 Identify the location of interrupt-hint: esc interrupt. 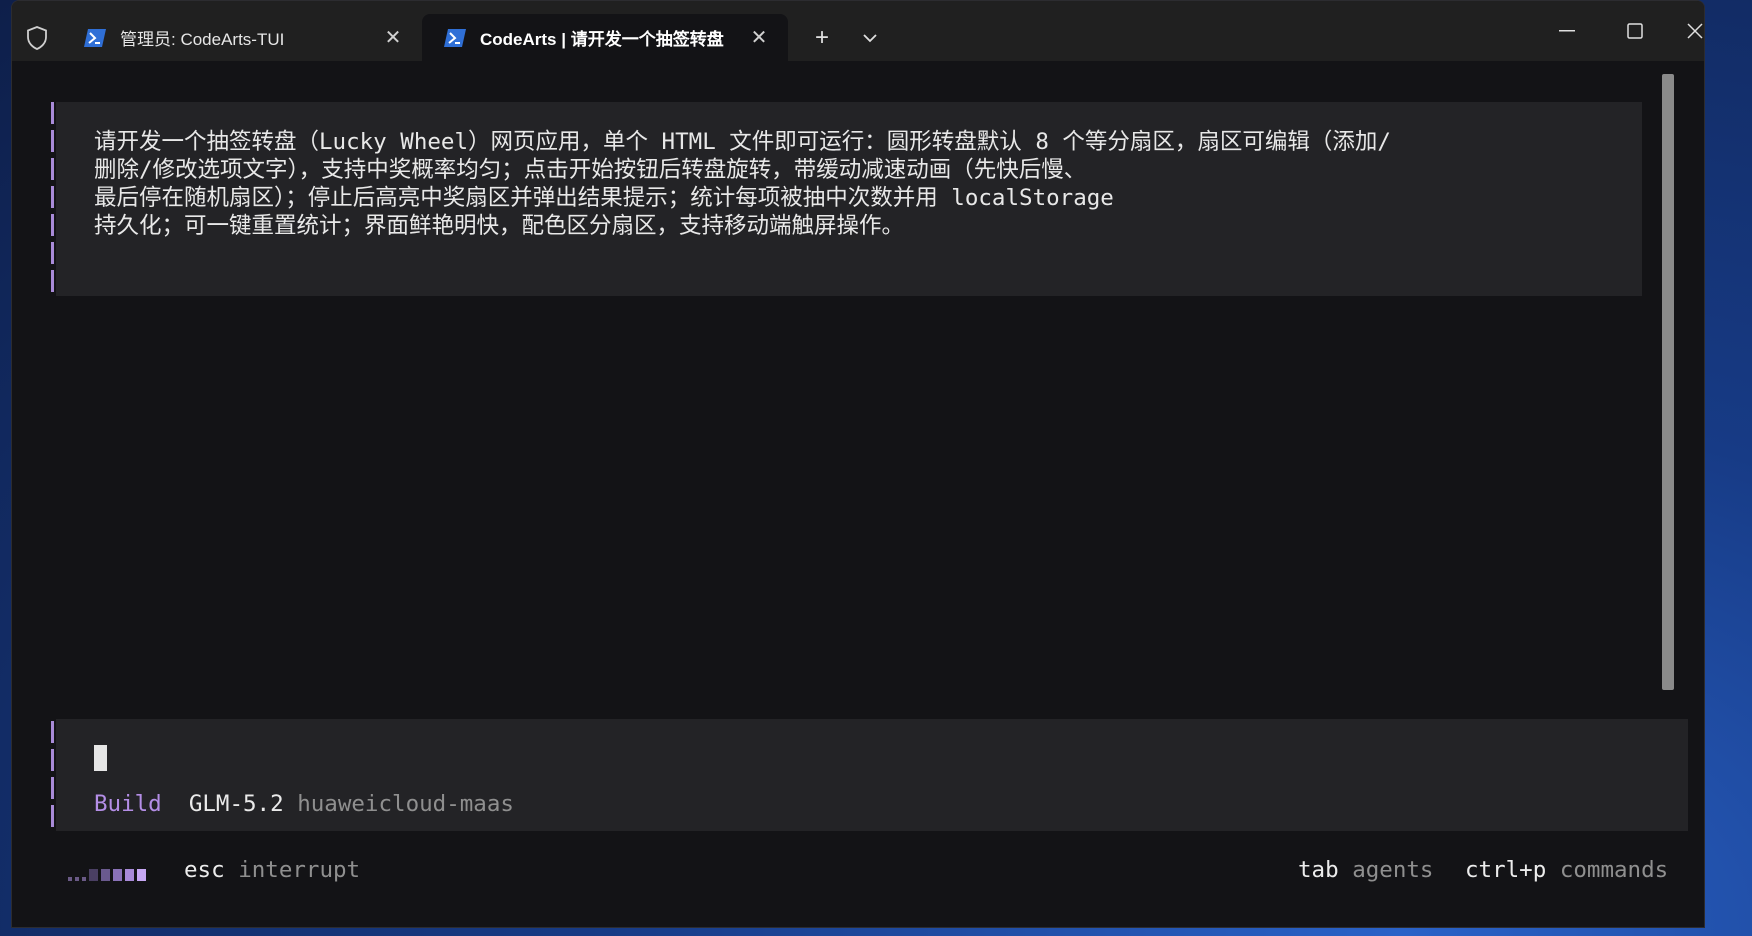
(272, 870).